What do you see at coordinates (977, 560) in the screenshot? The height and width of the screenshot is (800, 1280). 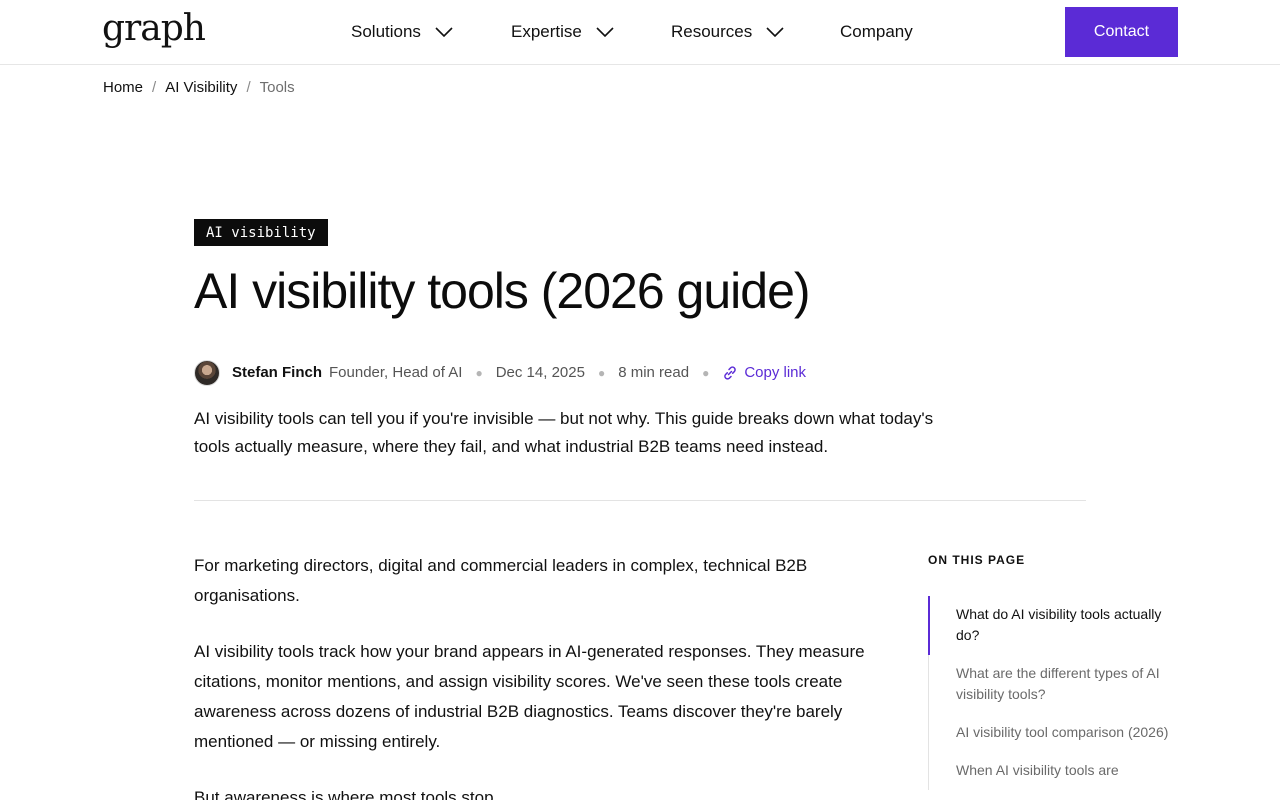 I see `toc-title: ON THIS PAGE` at bounding box center [977, 560].